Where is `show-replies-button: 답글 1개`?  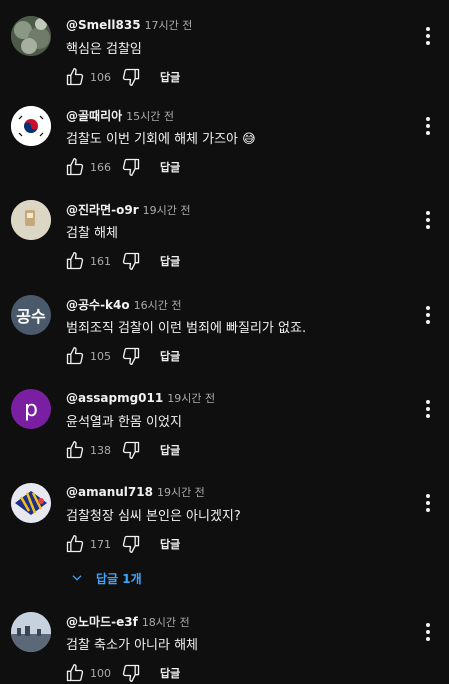 show-replies-button: 답글 1개 is located at coordinates (106, 578).